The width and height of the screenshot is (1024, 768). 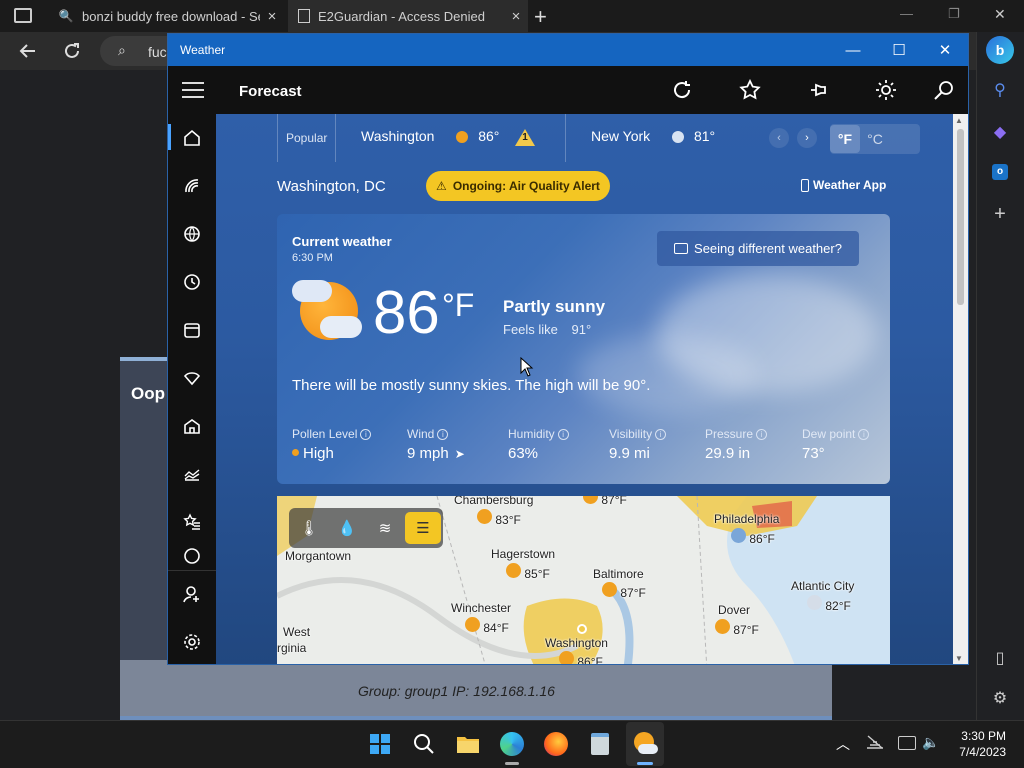 I want to click on new-tab-button: +, so click(x=544, y=16).